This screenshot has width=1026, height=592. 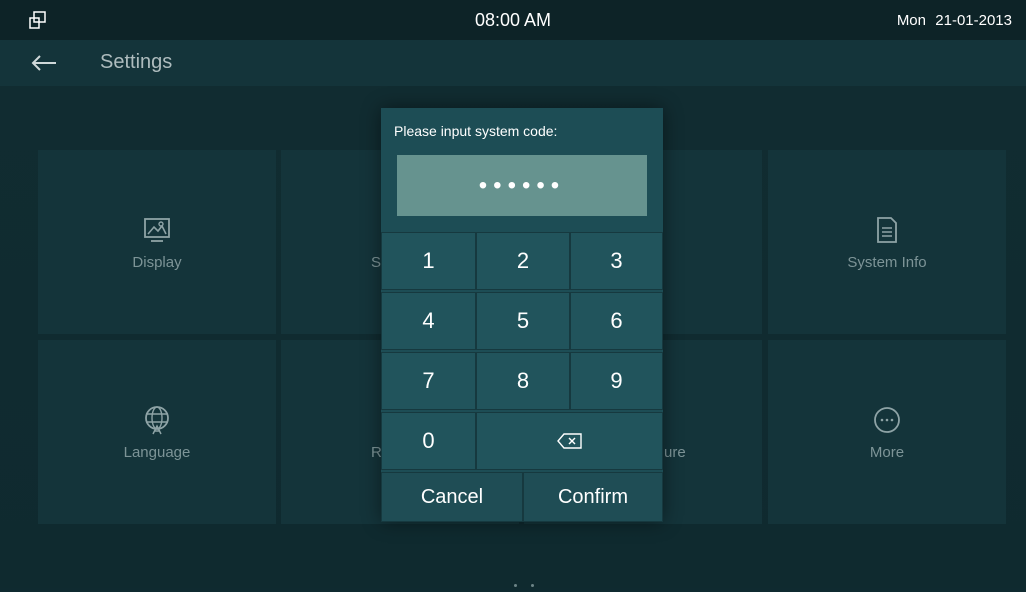 I want to click on key-8: 8, so click(x=523, y=381).